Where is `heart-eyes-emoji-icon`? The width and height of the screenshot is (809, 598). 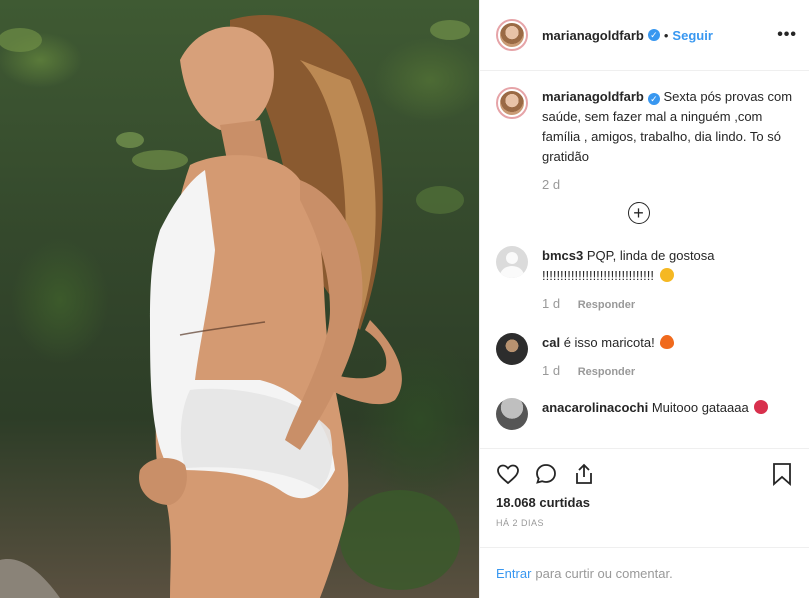 heart-eyes-emoji-icon is located at coordinates (666, 275).